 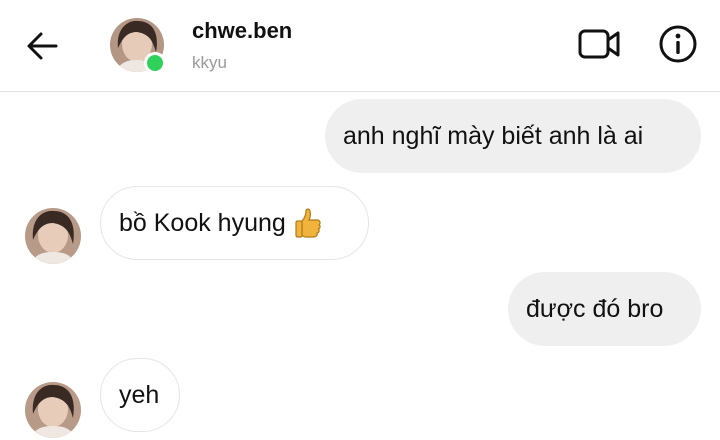 I want to click on back-arrow-icon, so click(x=42, y=46).